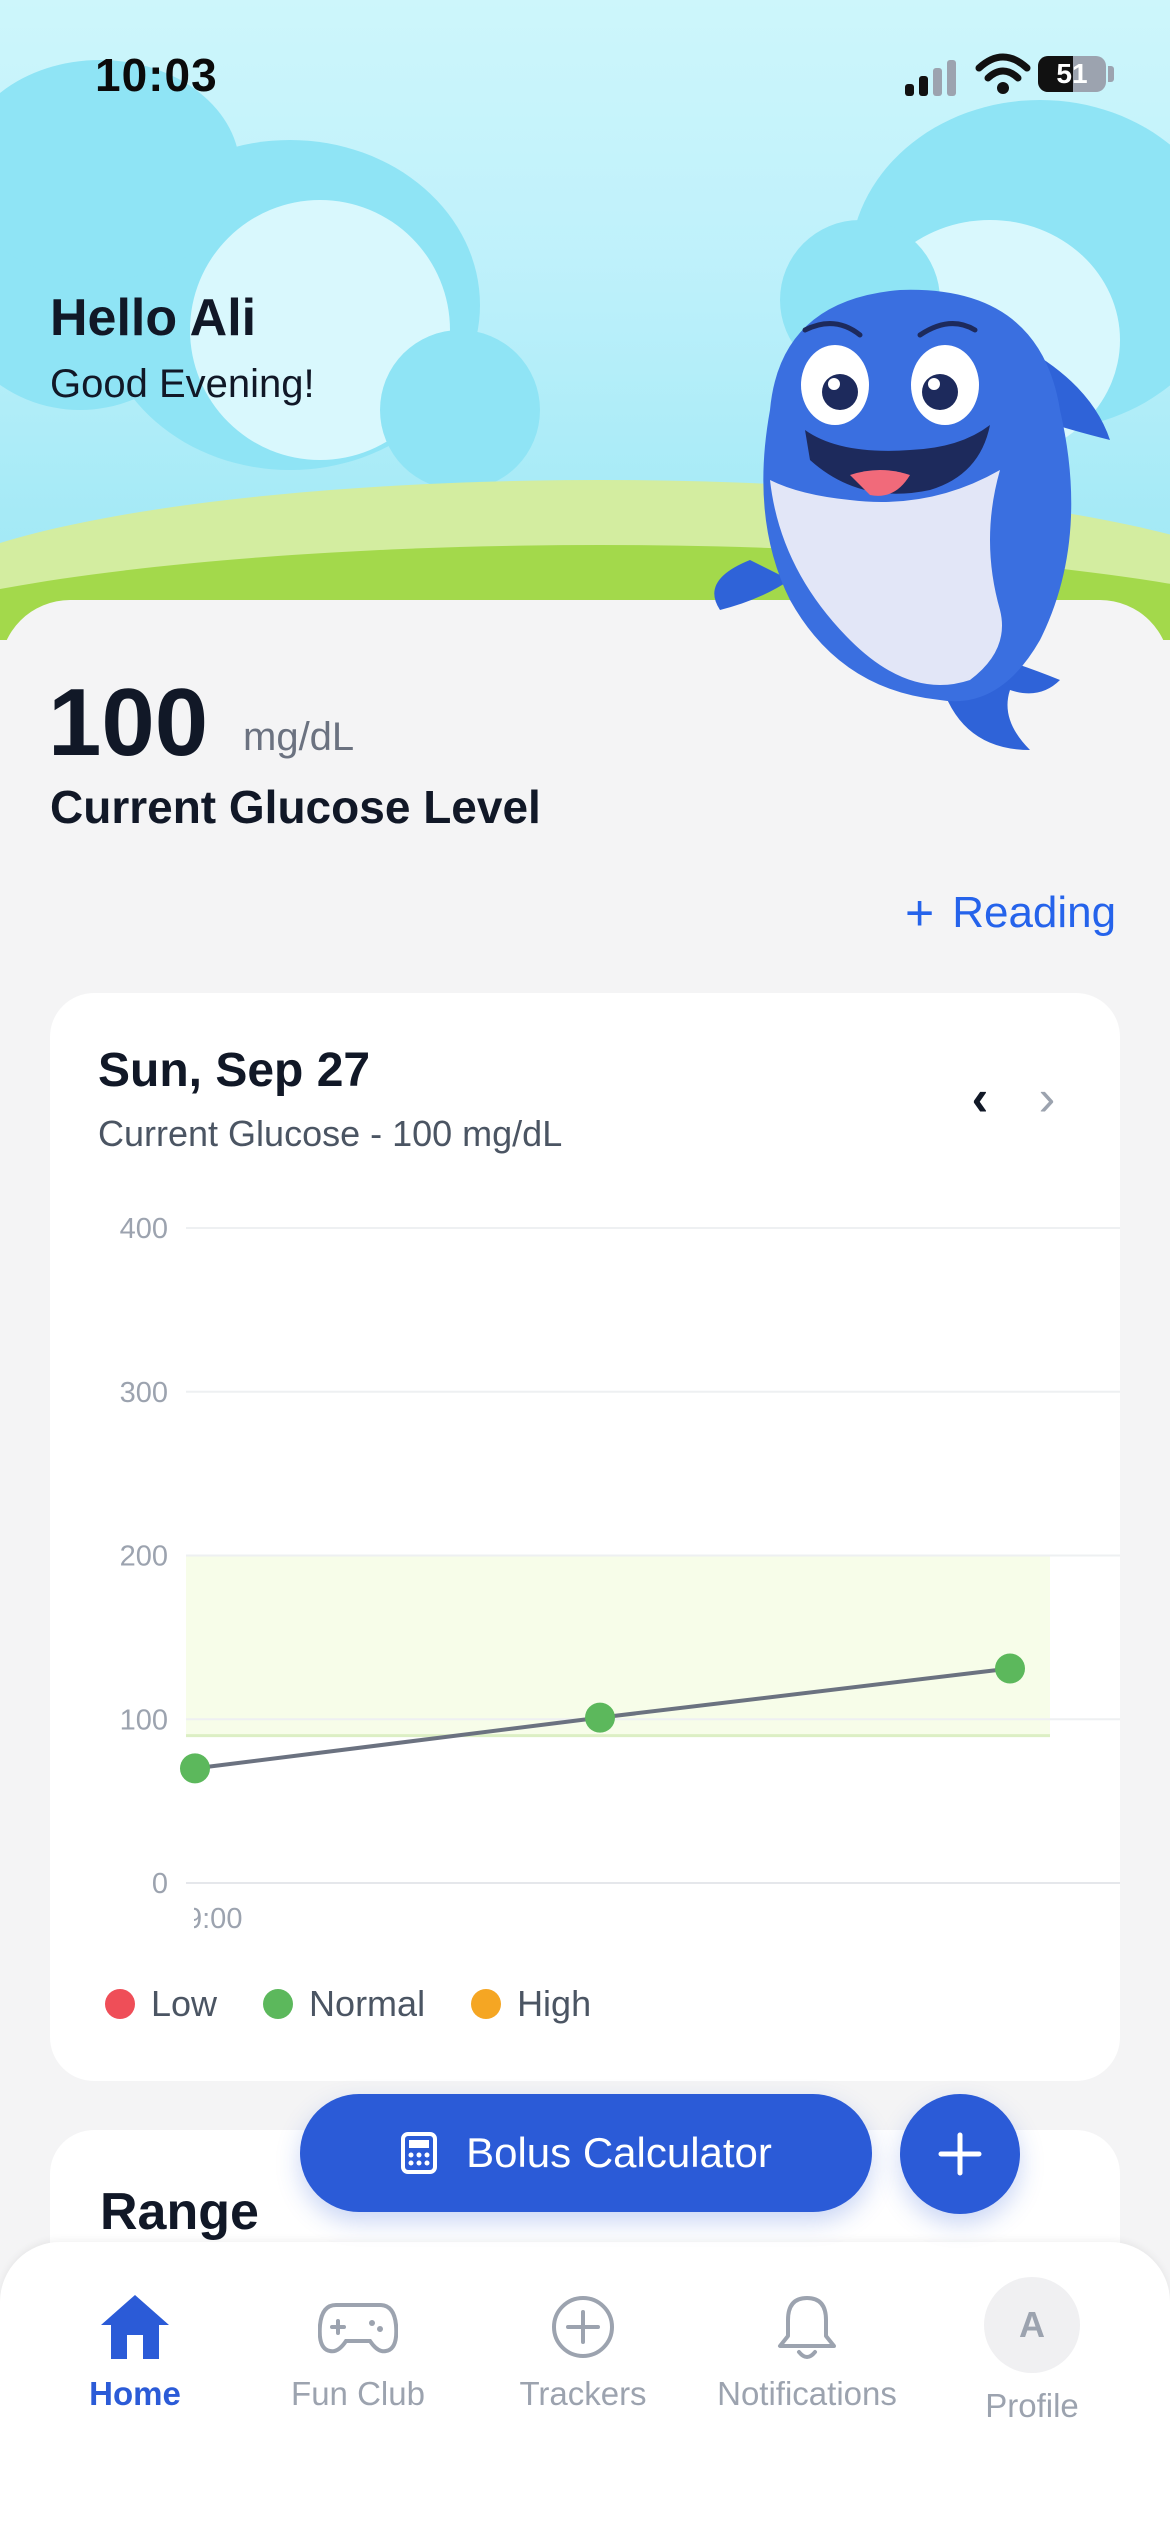 The width and height of the screenshot is (1170, 2532). What do you see at coordinates (460, 410) in the screenshot?
I see `cloud` at bounding box center [460, 410].